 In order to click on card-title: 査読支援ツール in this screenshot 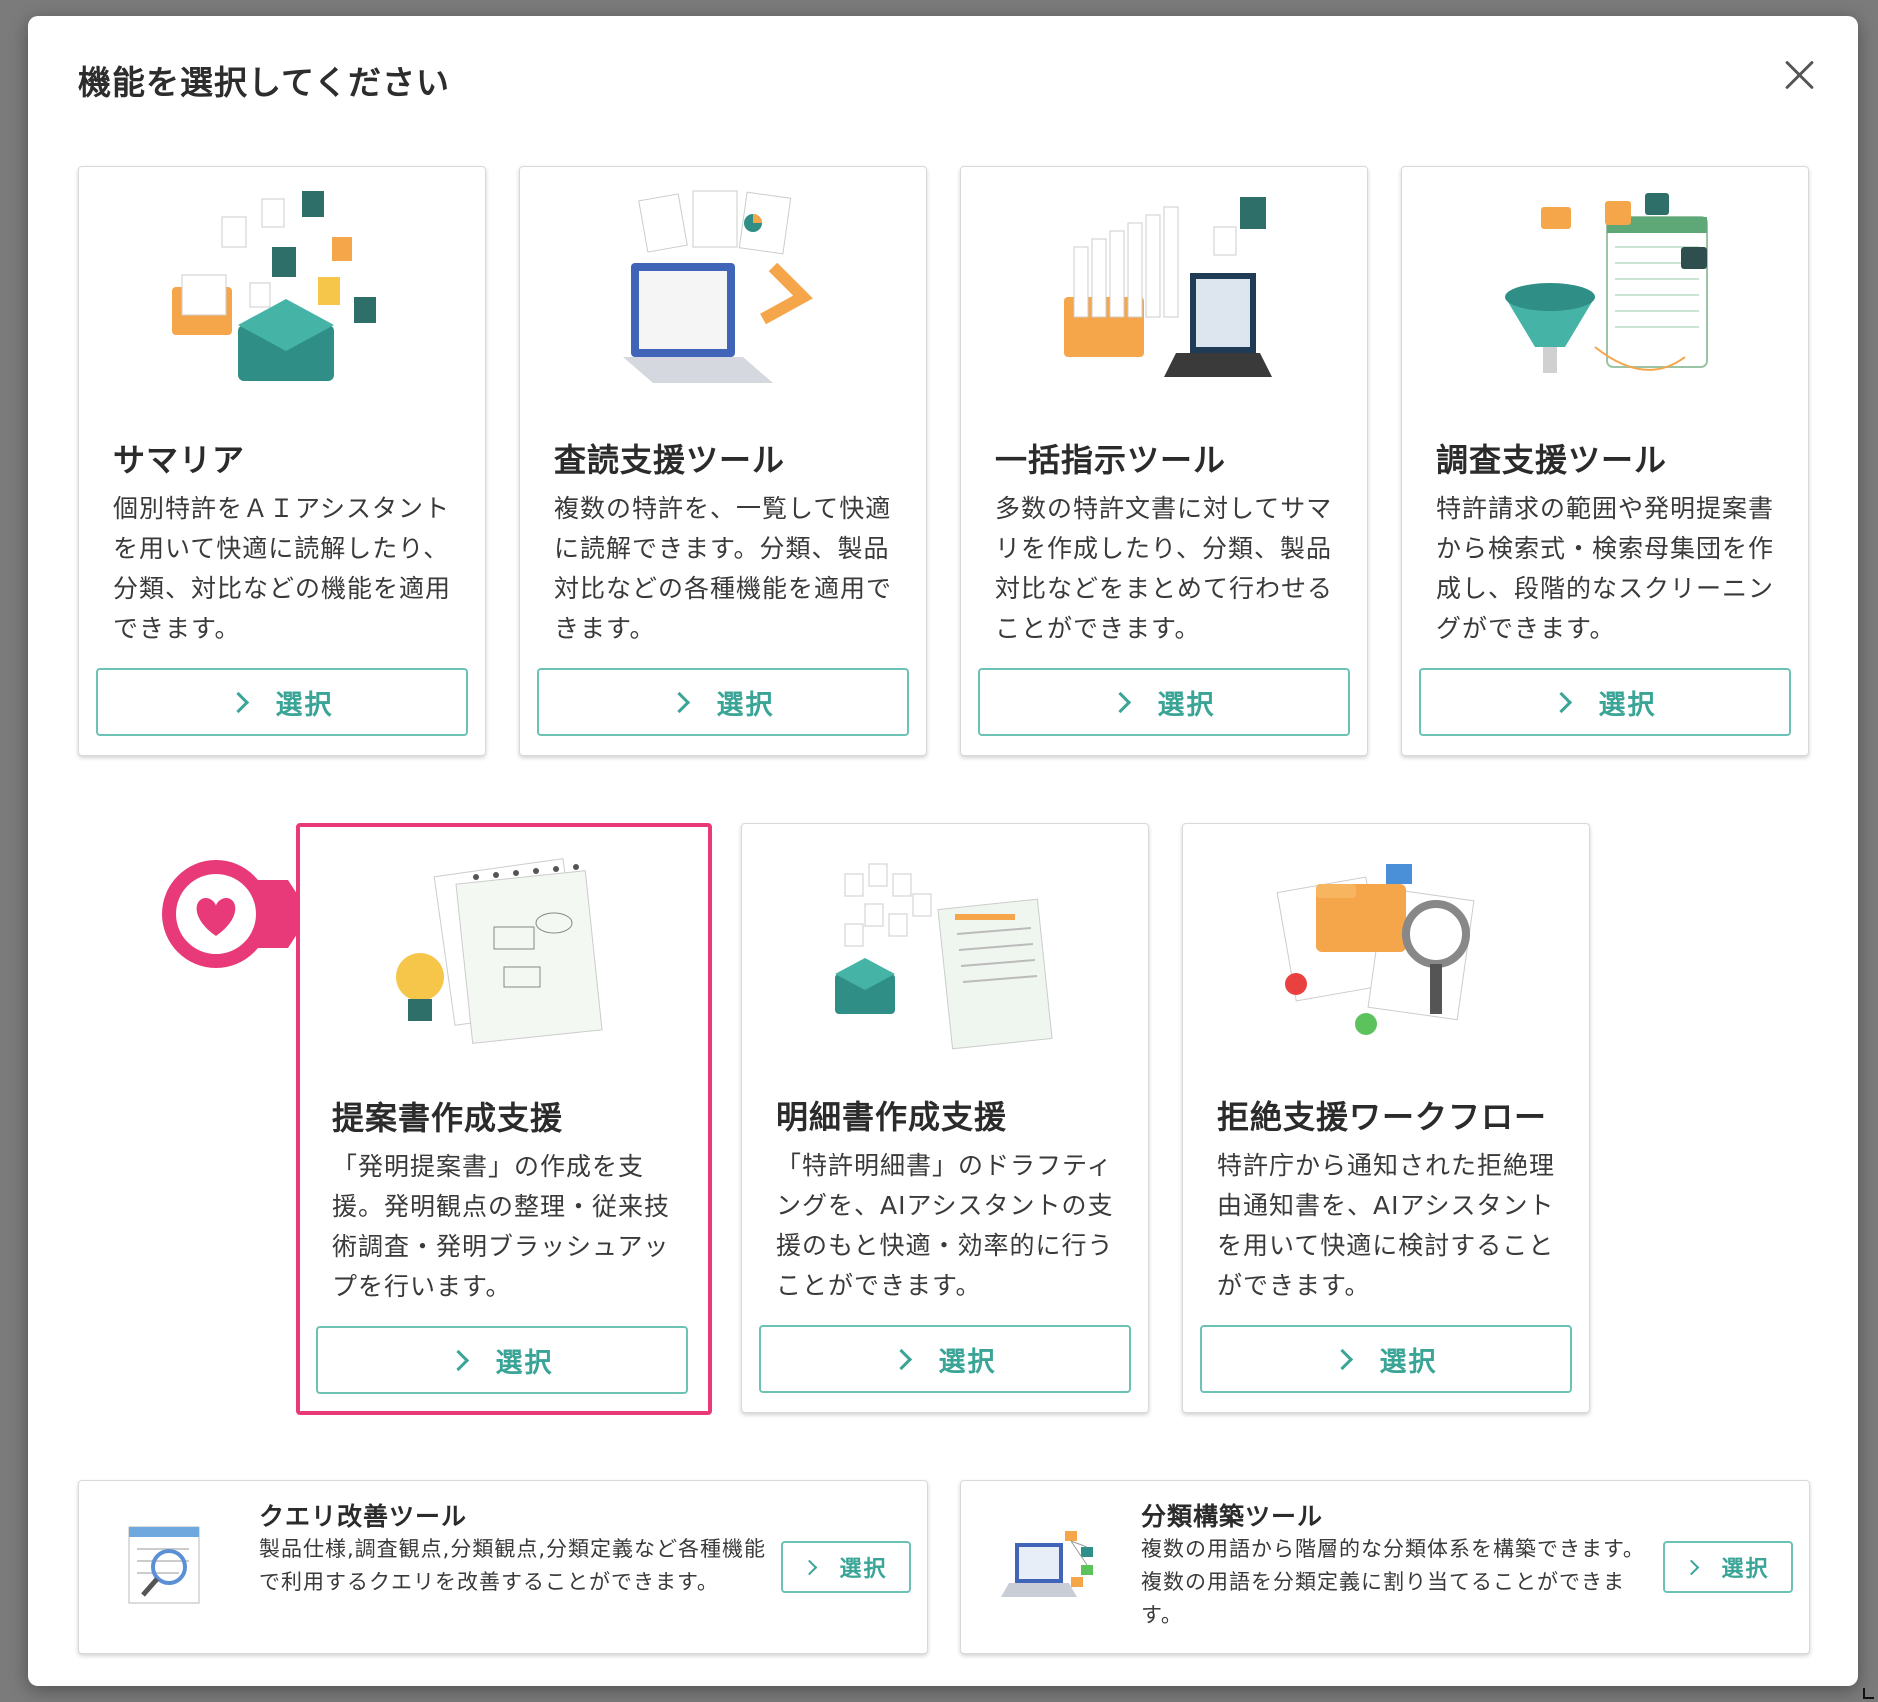, I will do `click(670, 460)`.